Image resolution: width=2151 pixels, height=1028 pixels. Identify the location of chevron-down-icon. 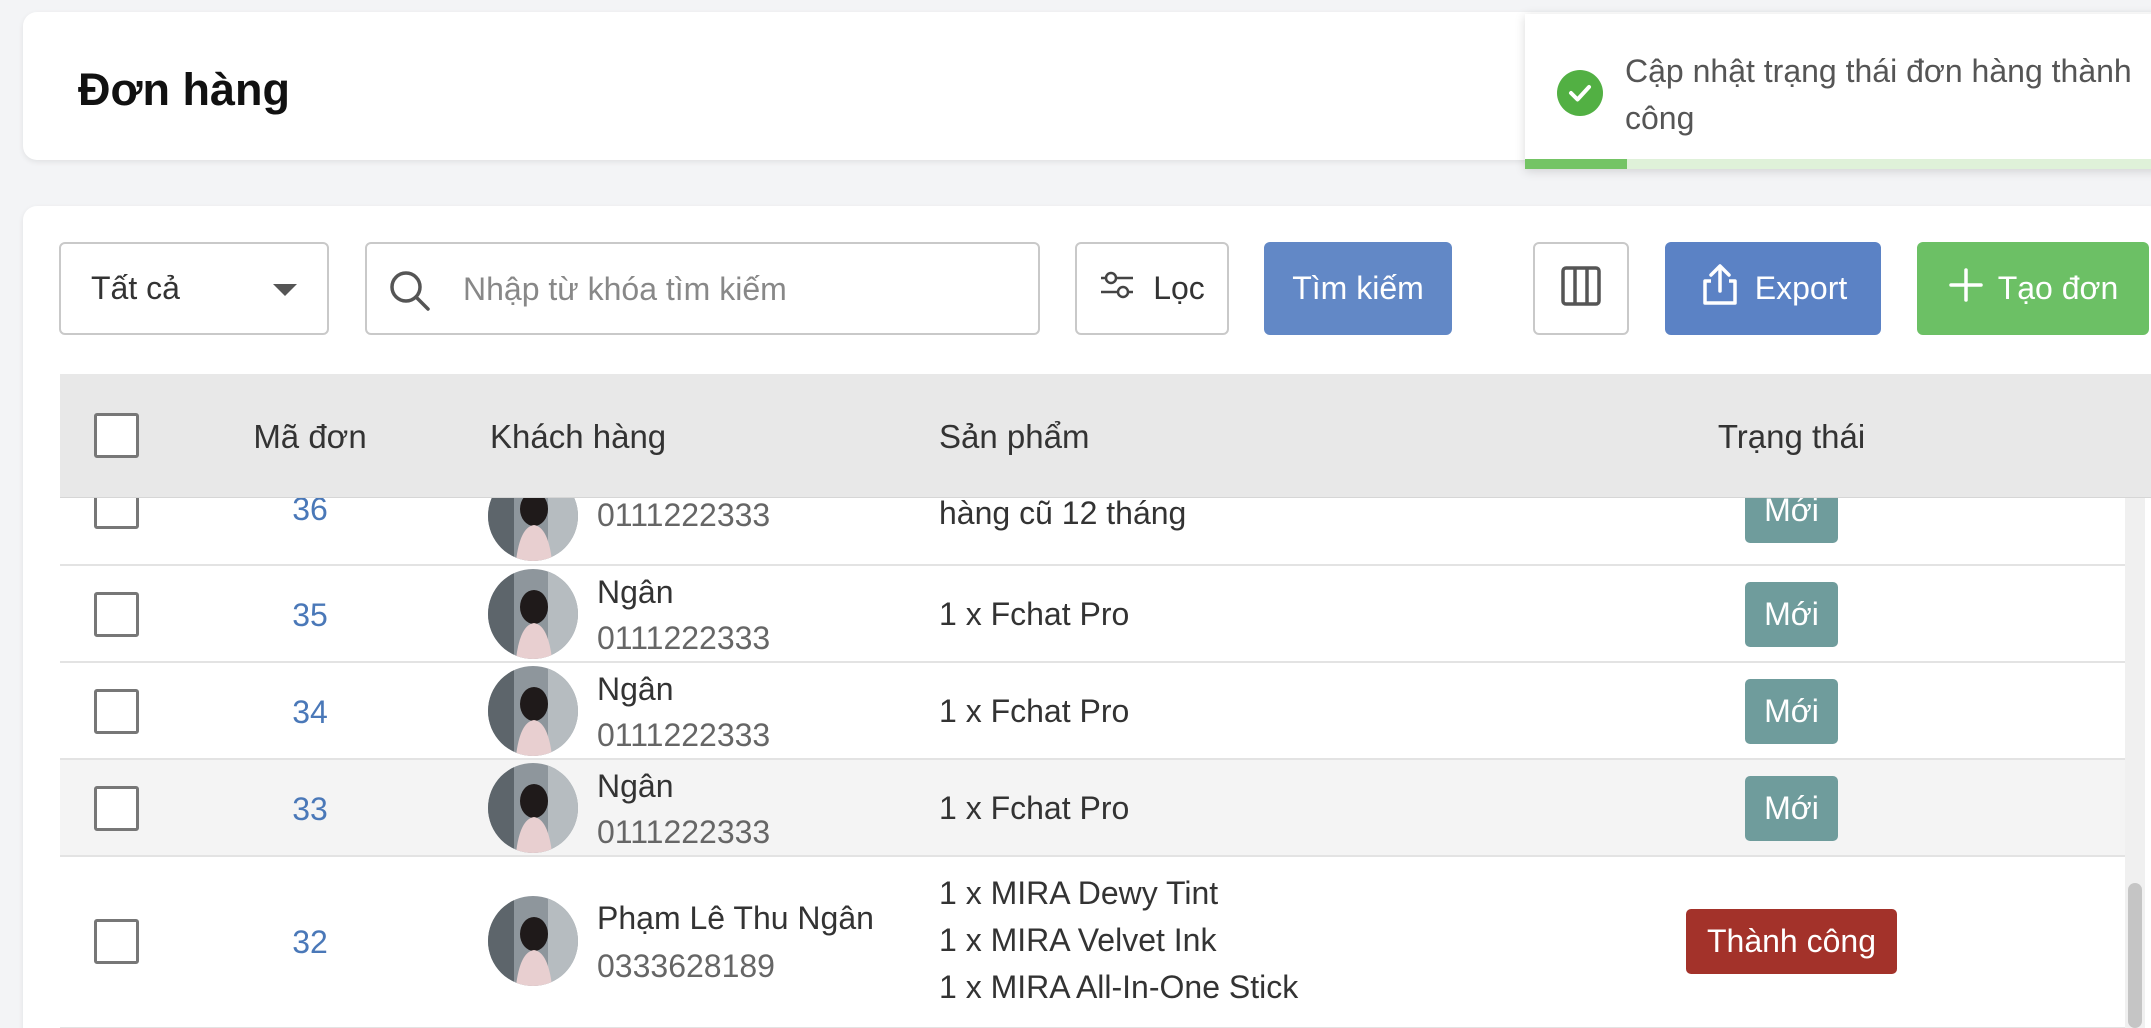
(285, 290).